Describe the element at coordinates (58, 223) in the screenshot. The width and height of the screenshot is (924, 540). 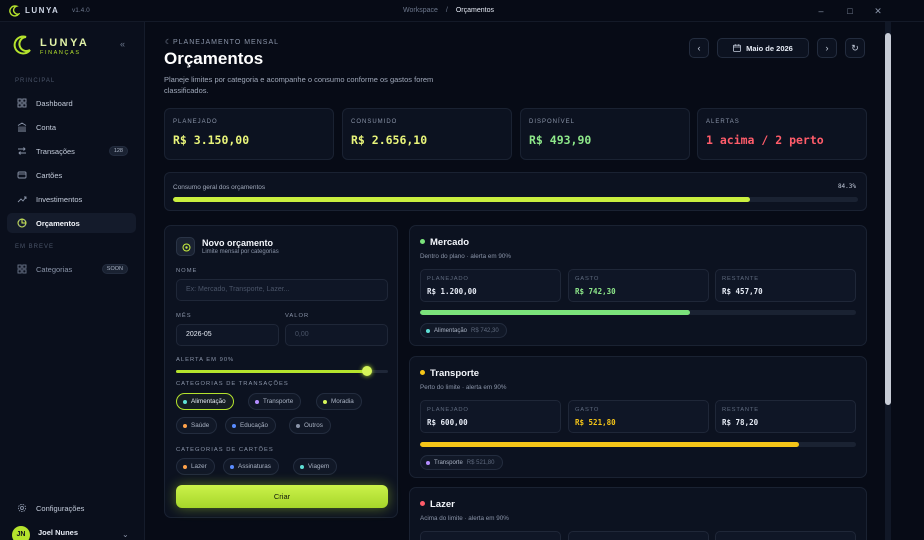
I see `sidebar-item-label: Orçamentos` at that location.